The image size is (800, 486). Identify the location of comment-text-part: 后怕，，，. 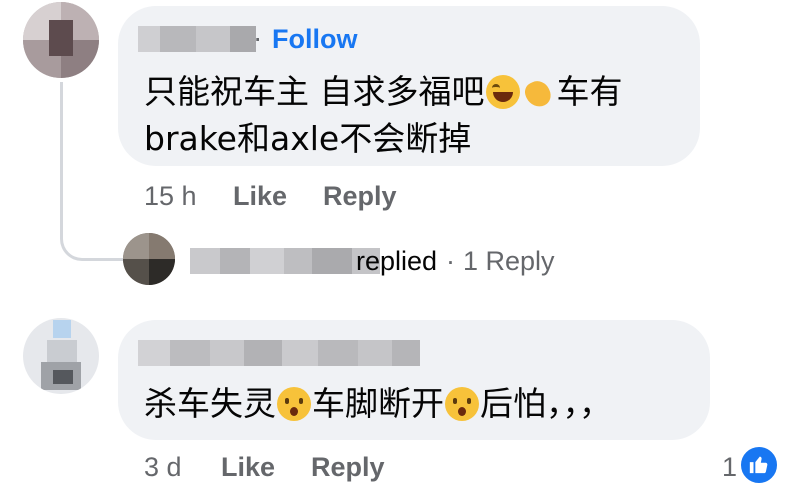
(546, 403).